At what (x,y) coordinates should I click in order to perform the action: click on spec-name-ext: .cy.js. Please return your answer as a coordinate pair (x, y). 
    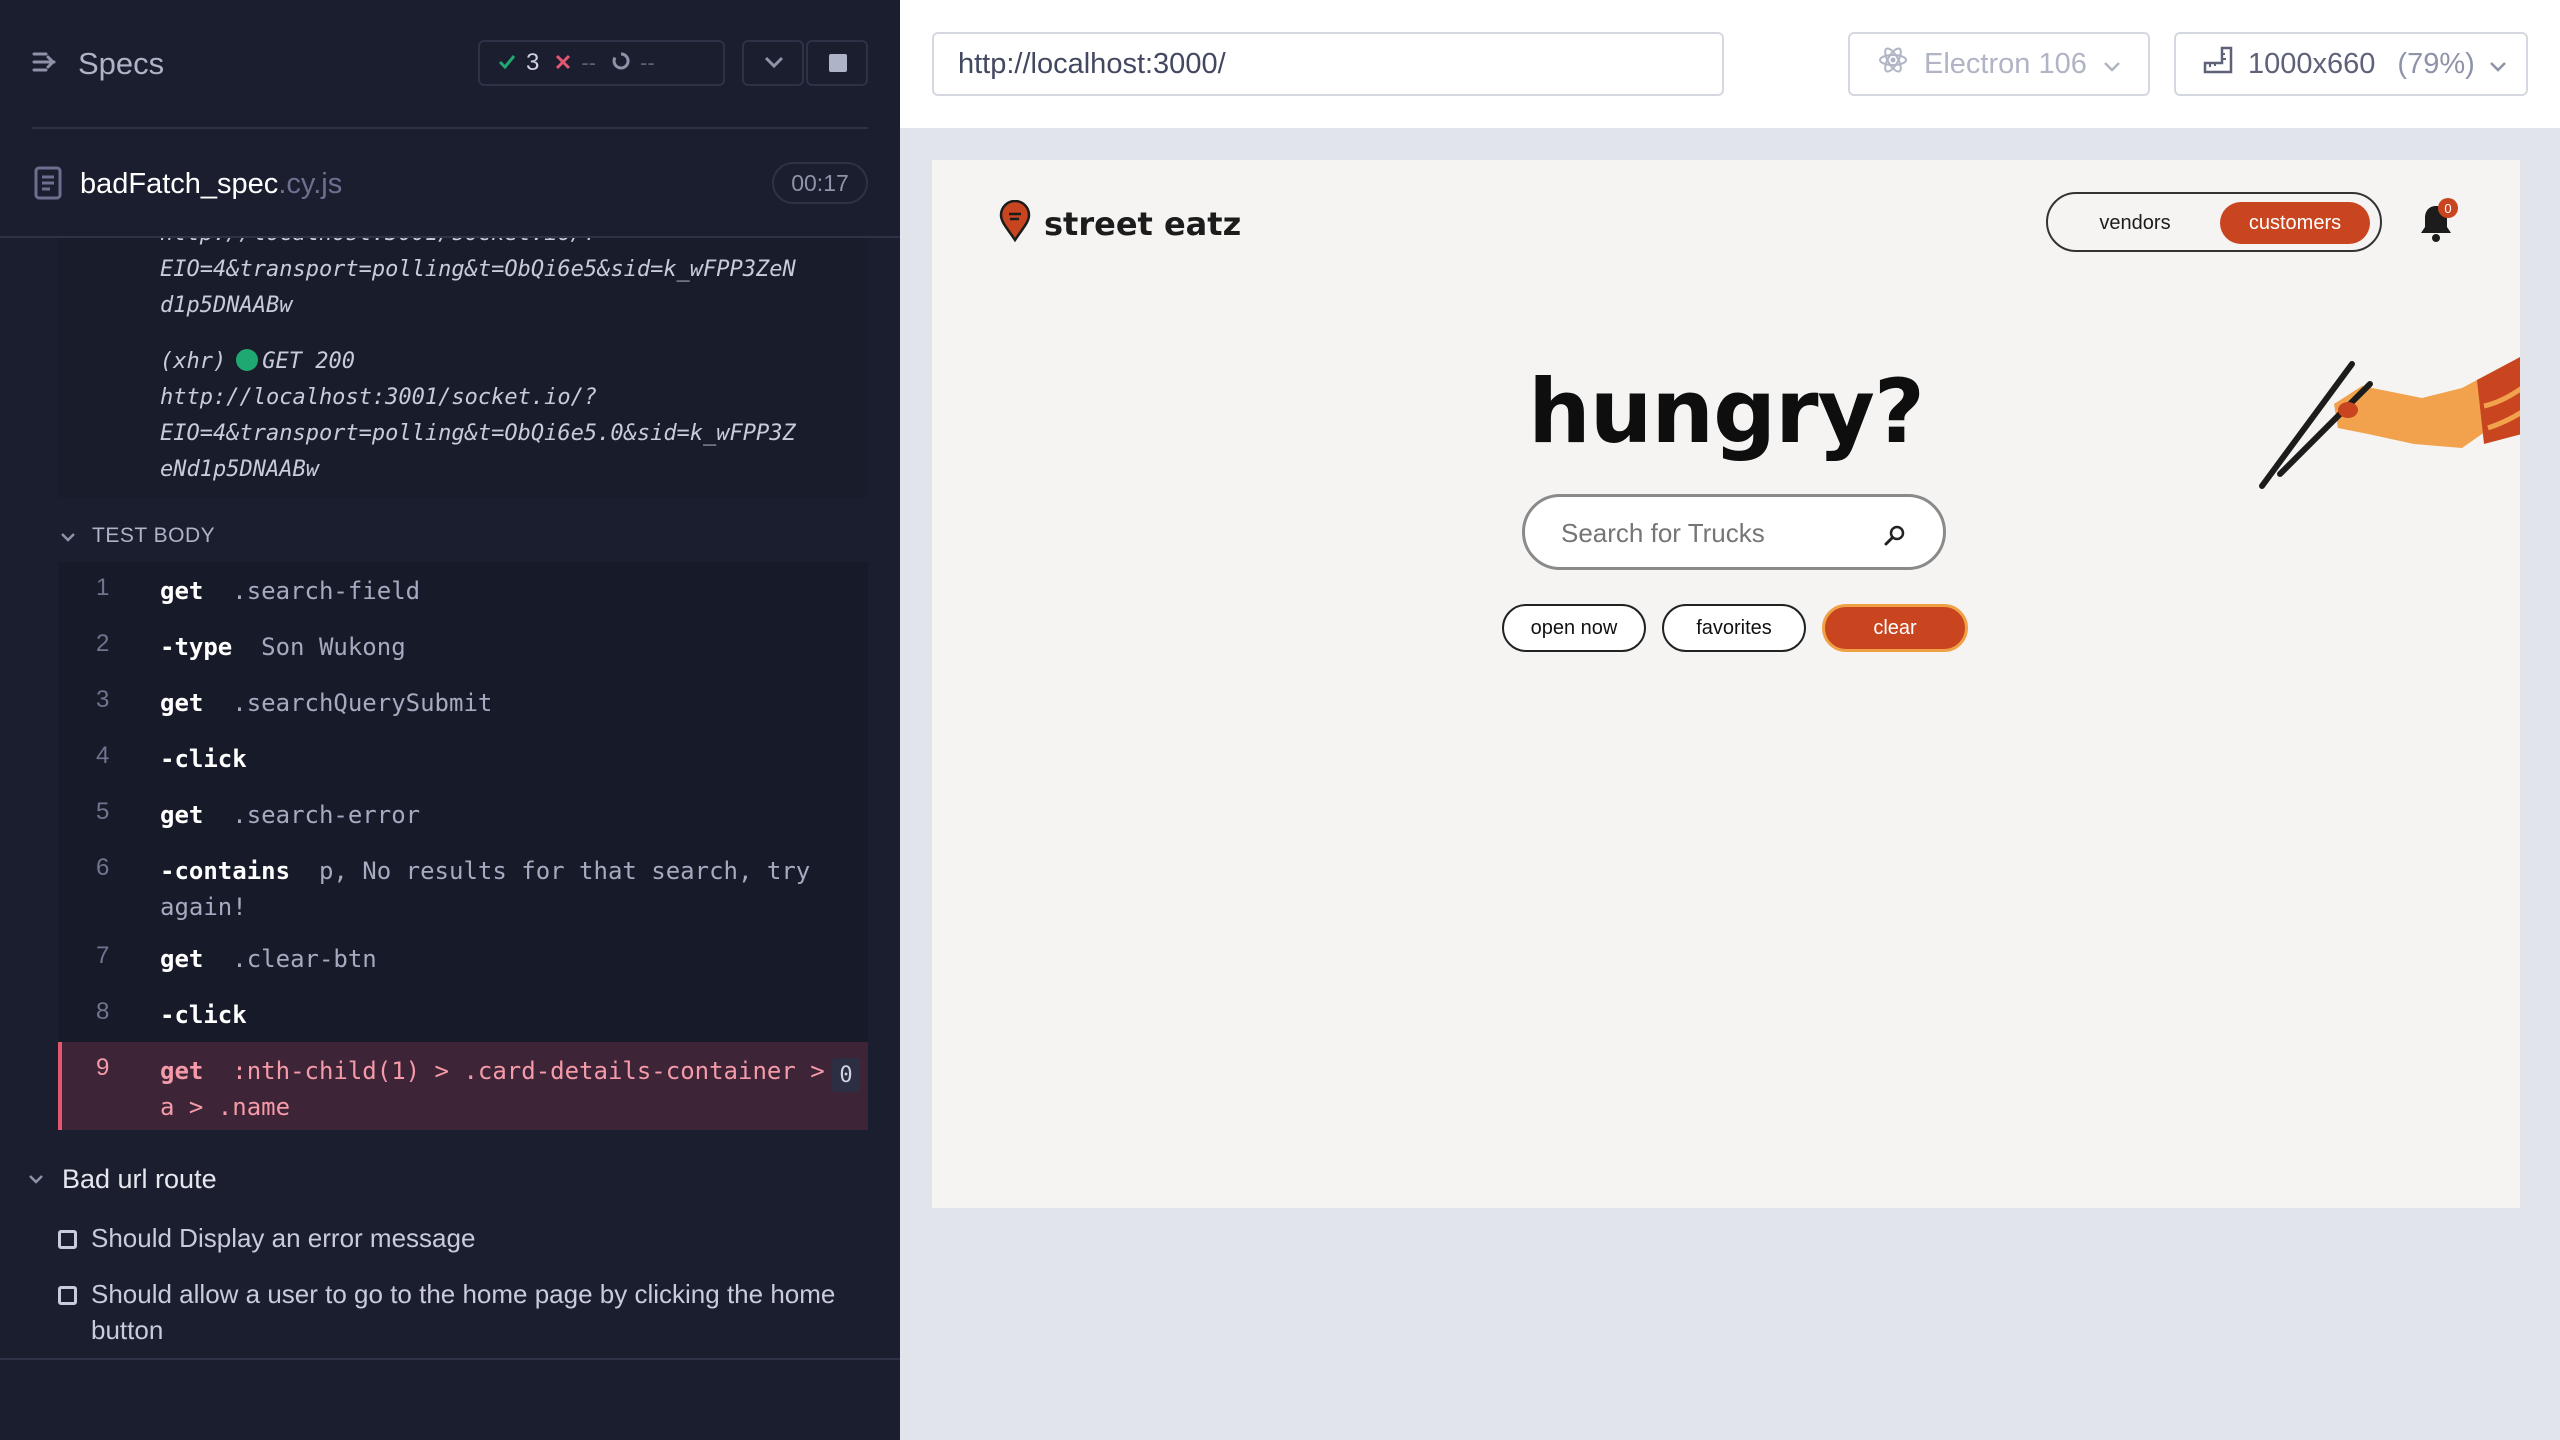
    Looking at the image, I should click on (310, 184).